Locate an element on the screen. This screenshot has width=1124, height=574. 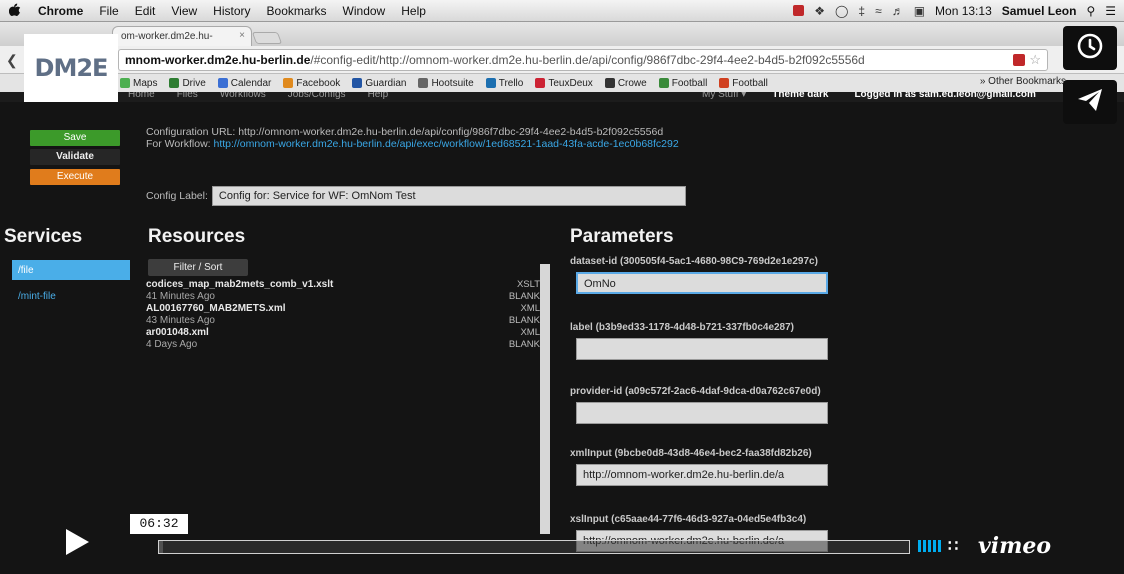
nav-help: Help is located at coordinates (378, 96).